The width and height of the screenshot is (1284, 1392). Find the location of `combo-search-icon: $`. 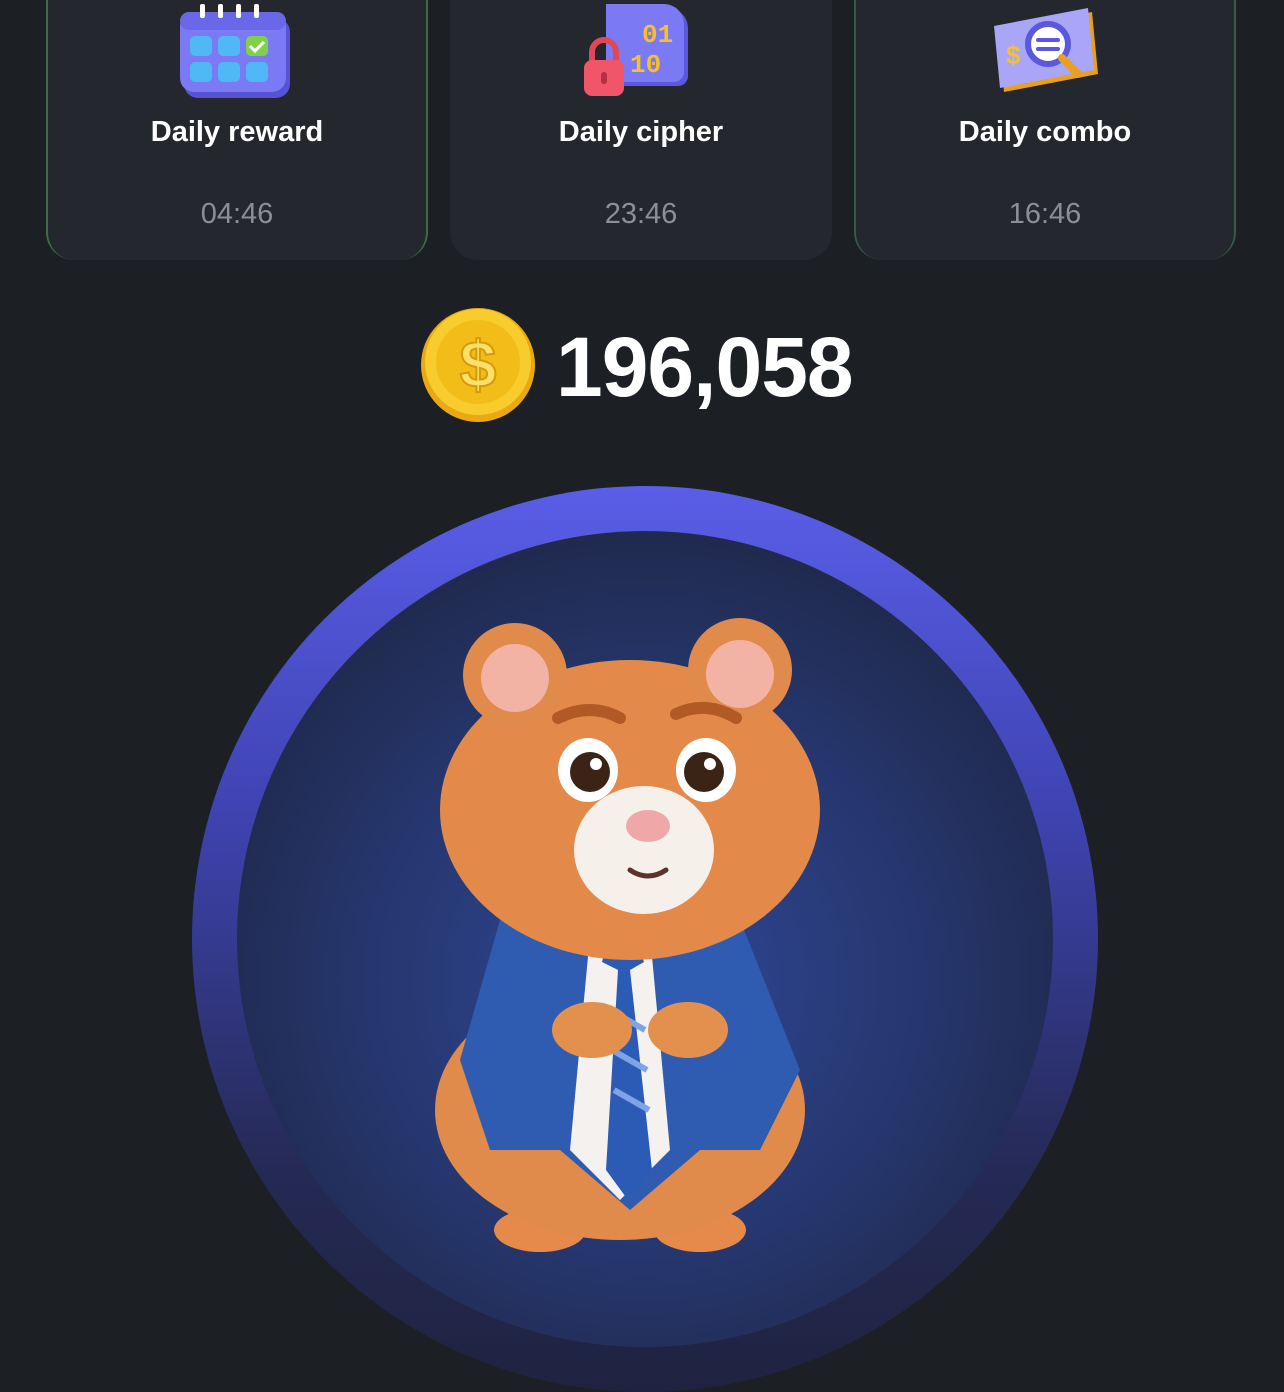

combo-search-icon: $ is located at coordinates (1046, 50).